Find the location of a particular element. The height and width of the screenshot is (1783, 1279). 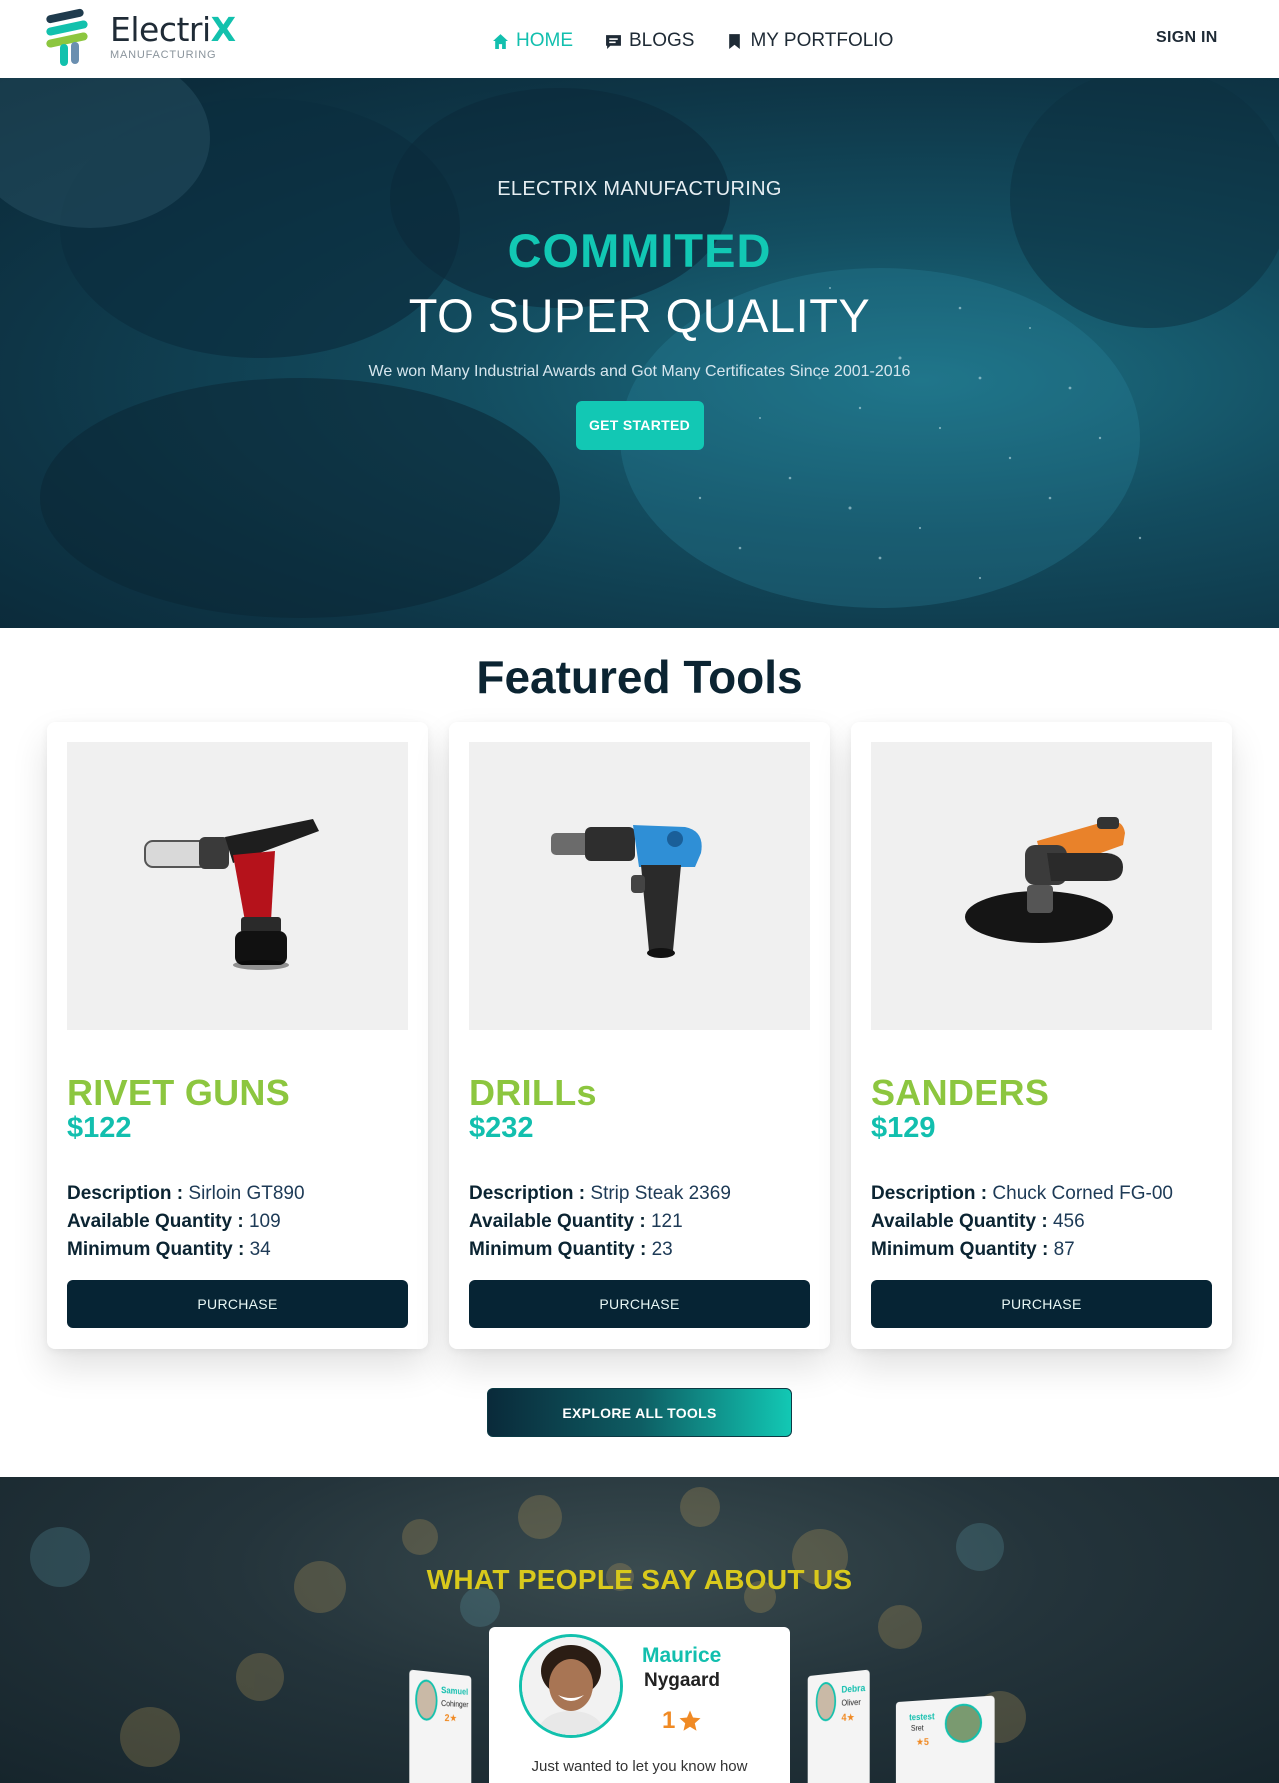

reviewer-last-name: Nygaard is located at coordinates (682, 1680).